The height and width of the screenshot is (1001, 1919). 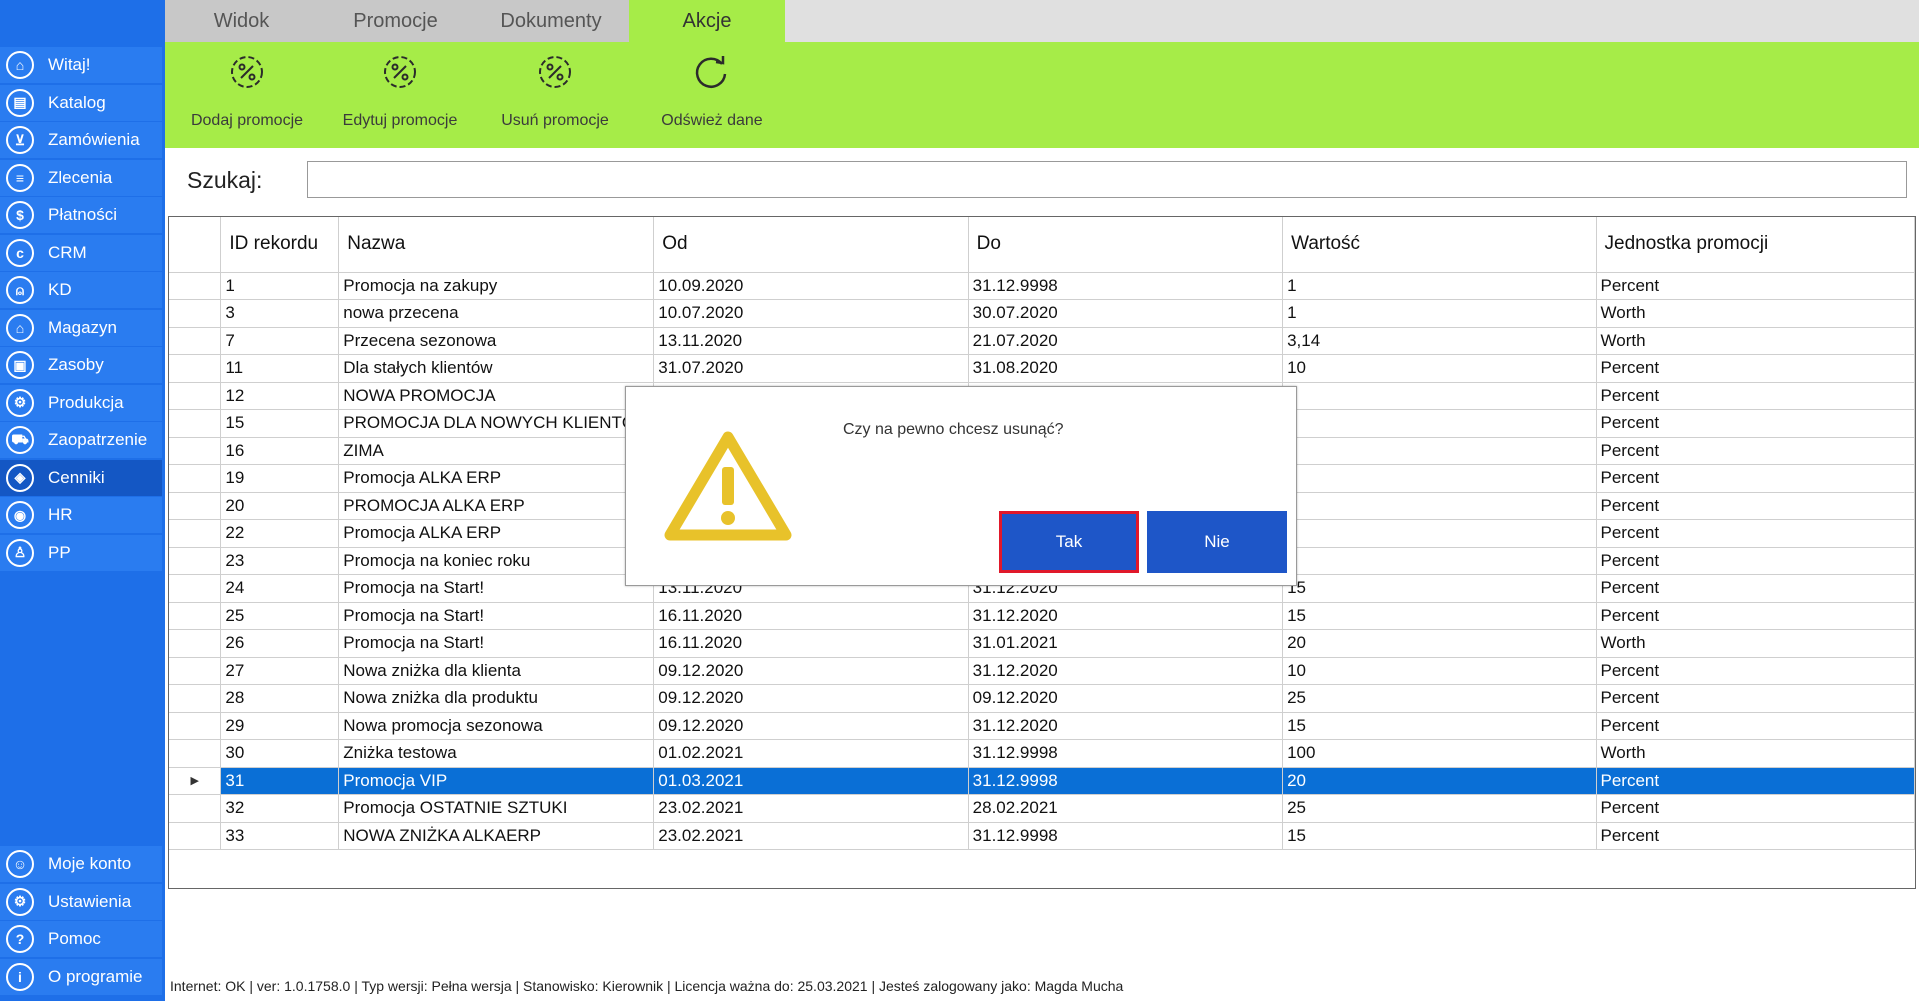 I want to click on cell-from: 23.02.2021, so click(x=811, y=808).